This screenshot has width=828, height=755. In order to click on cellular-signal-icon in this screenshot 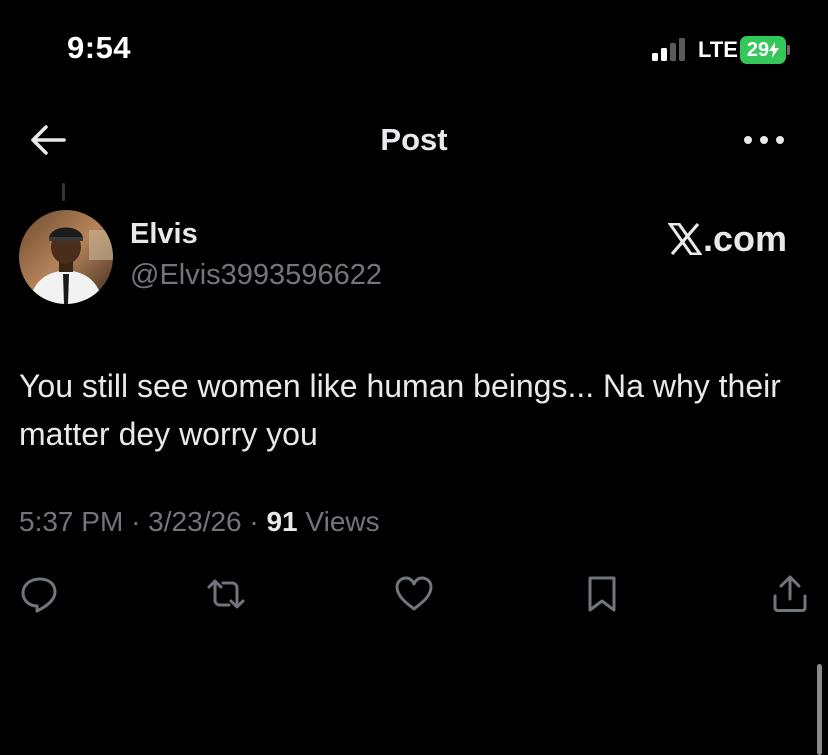, I will do `click(668, 49)`.